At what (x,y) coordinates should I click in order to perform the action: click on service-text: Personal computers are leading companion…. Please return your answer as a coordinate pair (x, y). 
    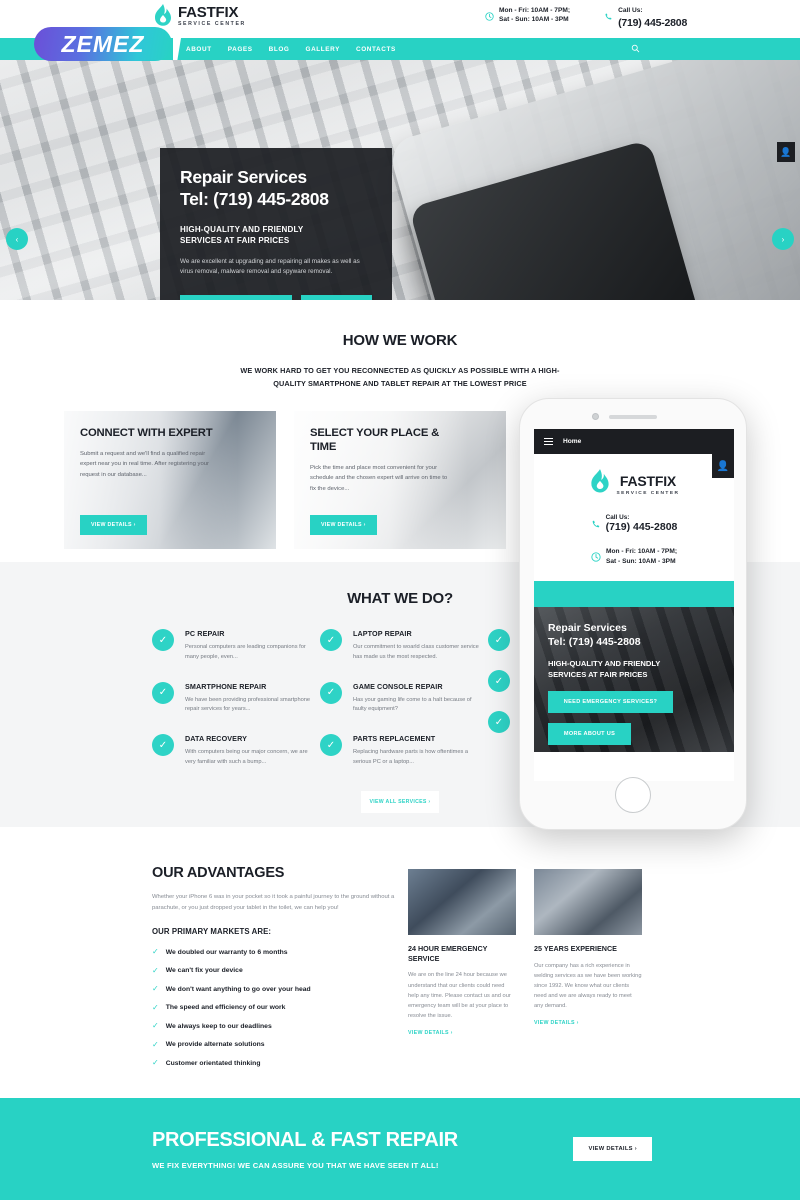
    Looking at the image, I should click on (245, 652).